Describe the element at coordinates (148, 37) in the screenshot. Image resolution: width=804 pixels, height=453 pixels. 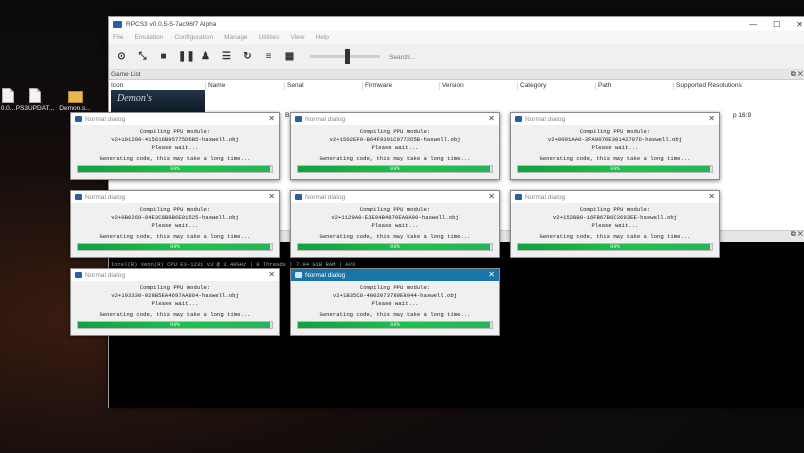
I see `menu-emulation: Emulation` at that location.